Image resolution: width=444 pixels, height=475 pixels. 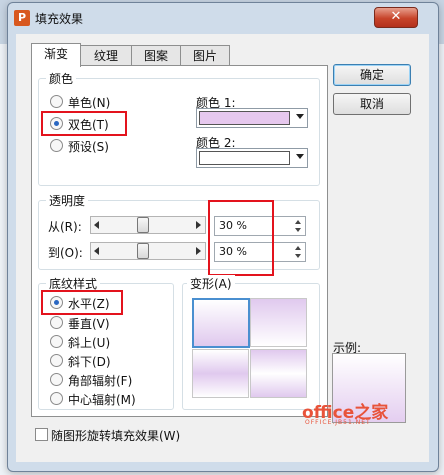 I want to click on color1-dropdown, so click(x=252, y=118).